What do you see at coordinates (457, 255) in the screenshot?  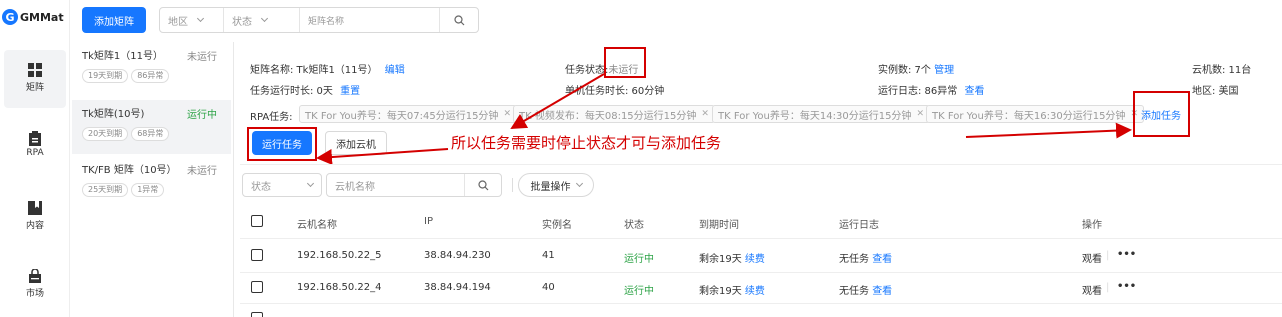 I see `cell-ip: 38.84.94.230` at bounding box center [457, 255].